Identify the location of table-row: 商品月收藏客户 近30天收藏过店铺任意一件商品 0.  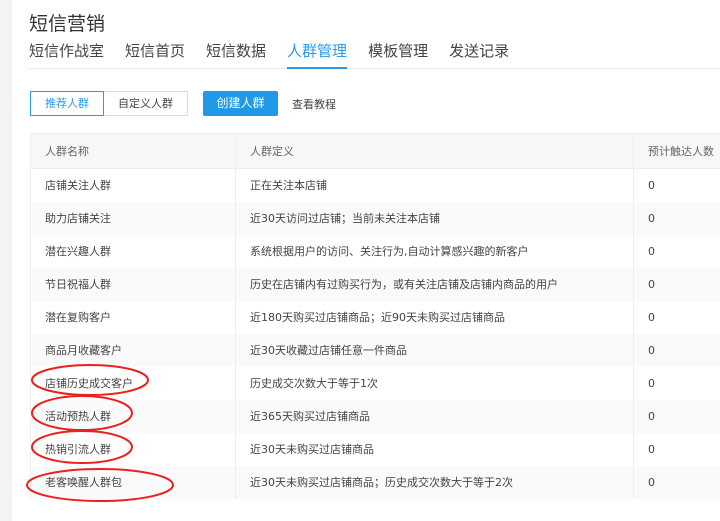
(375, 350).